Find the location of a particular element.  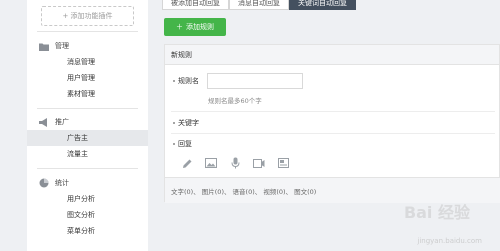

rule-name-label-text: 规则名 is located at coordinates (188, 81).